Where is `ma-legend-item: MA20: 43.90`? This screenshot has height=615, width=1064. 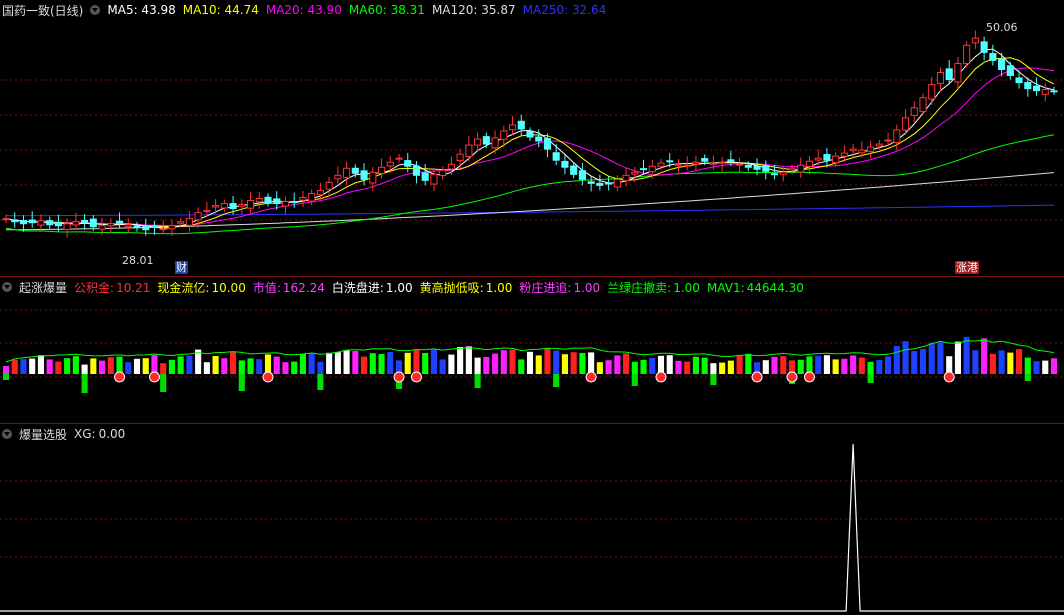 ma-legend-item: MA20: 43.90 is located at coordinates (303, 10).